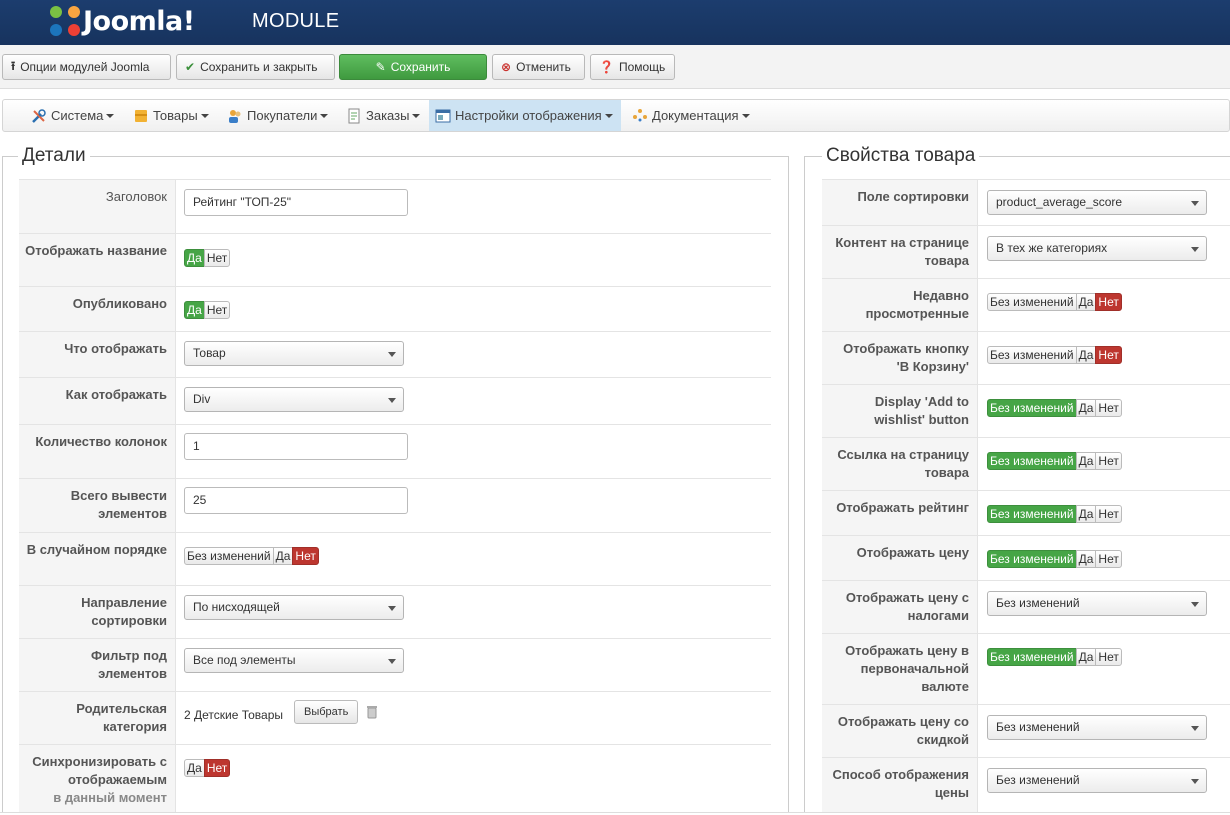 The image size is (1230, 815). What do you see at coordinates (326, 712) in the screenshot?
I see `choose-button: Выбрать` at bounding box center [326, 712].